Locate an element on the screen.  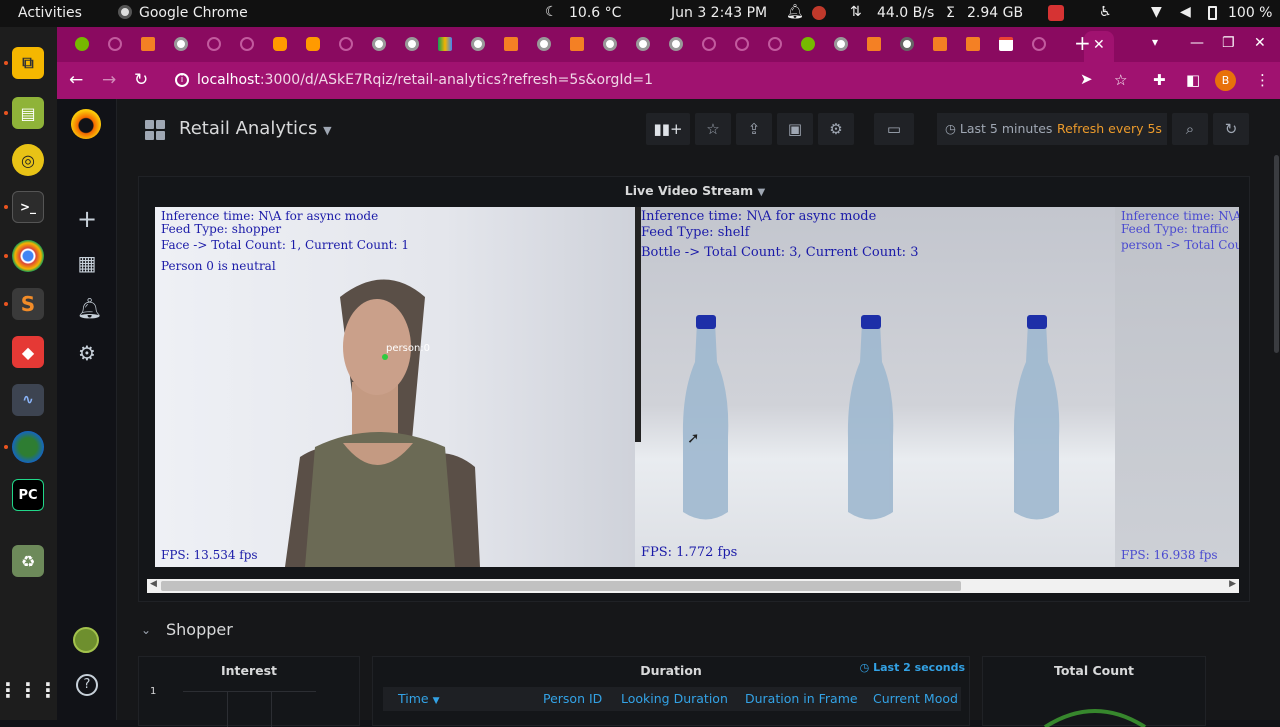
clock: Jun 3 2:43 PM is located at coordinates (719, 13).